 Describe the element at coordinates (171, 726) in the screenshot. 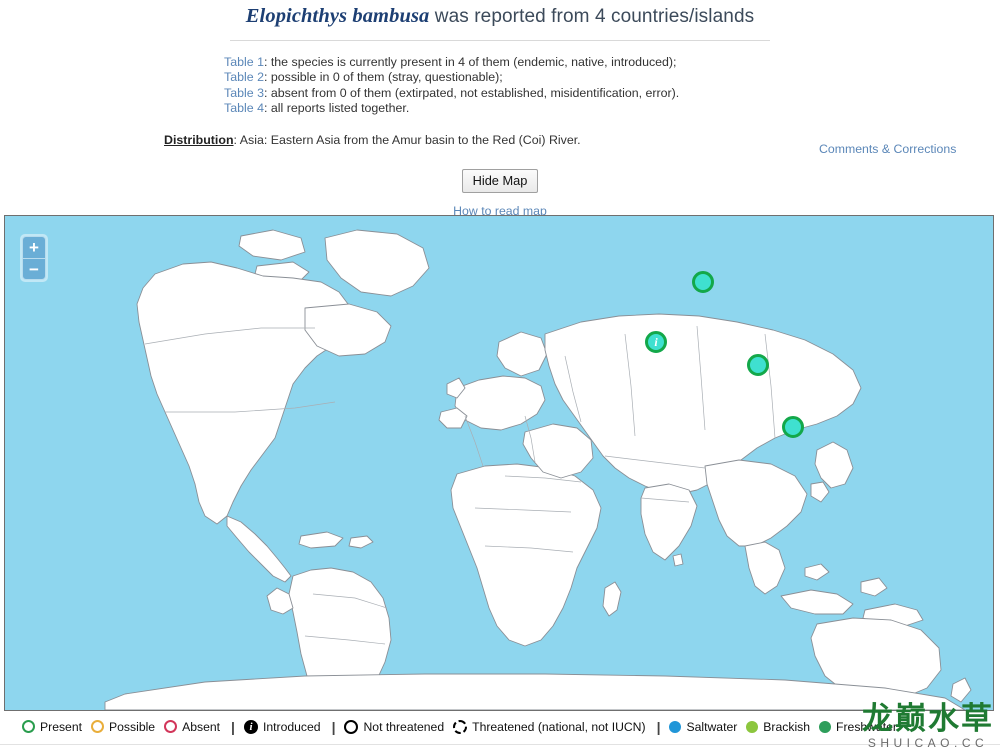

I see `absent-ring-icon` at that location.